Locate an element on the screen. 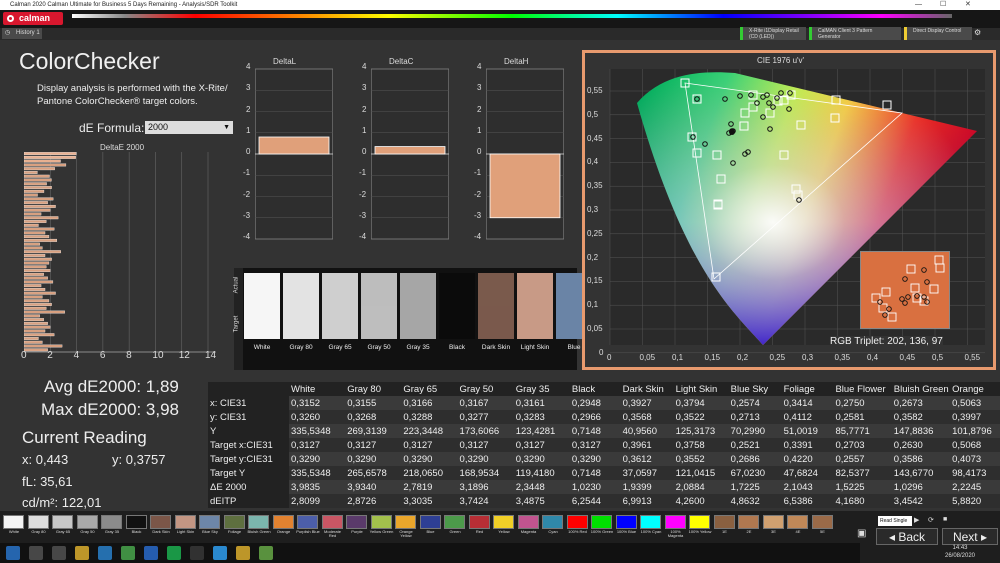  minimize-icon: — is located at coordinates (918, 5).